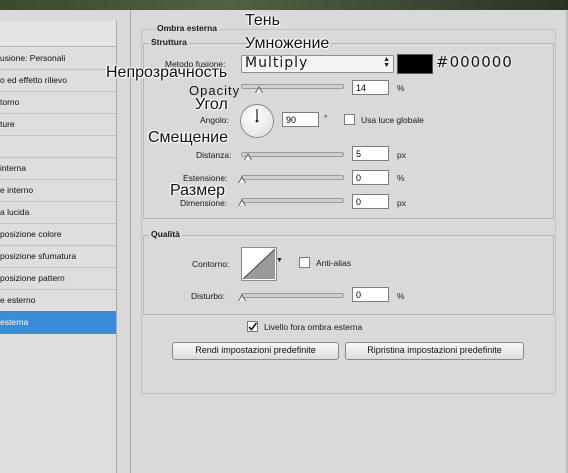  I want to click on angle-unit: °, so click(326, 118).